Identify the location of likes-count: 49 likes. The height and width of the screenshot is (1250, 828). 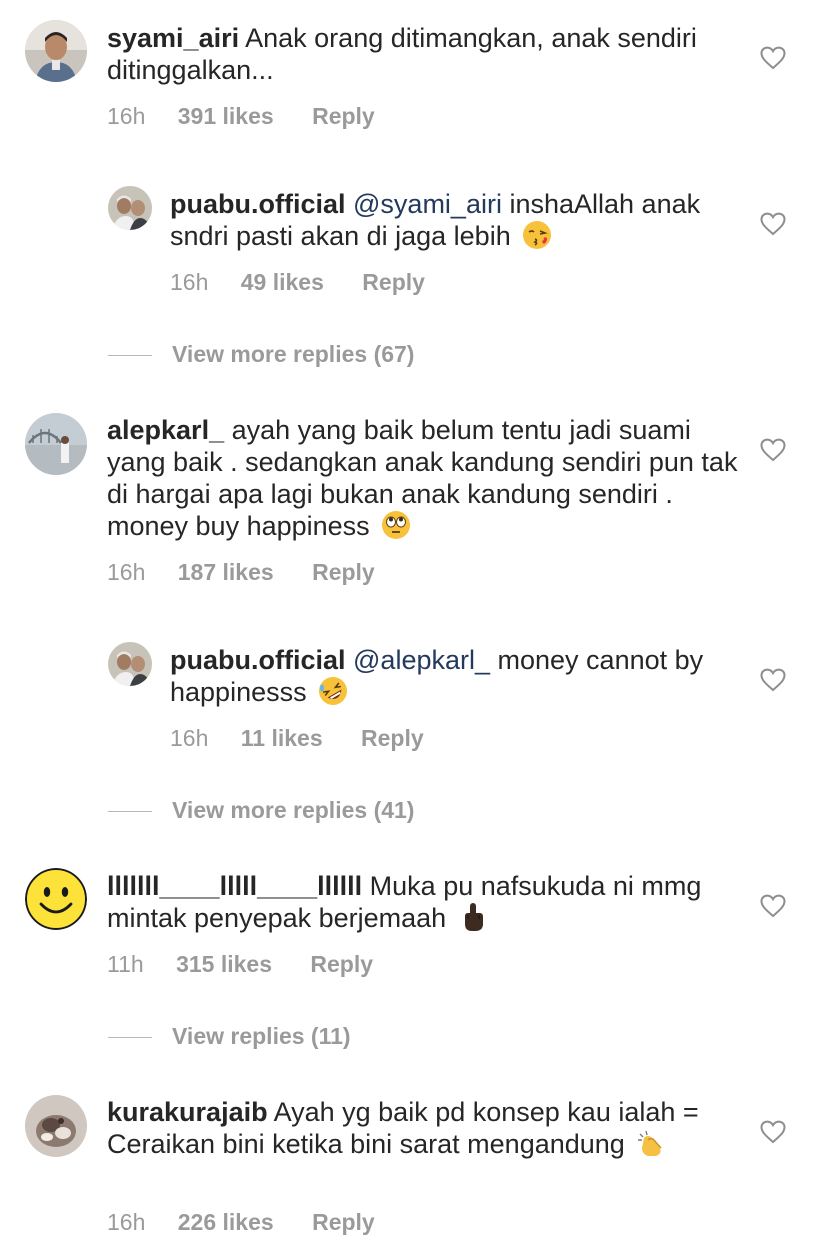
(282, 282).